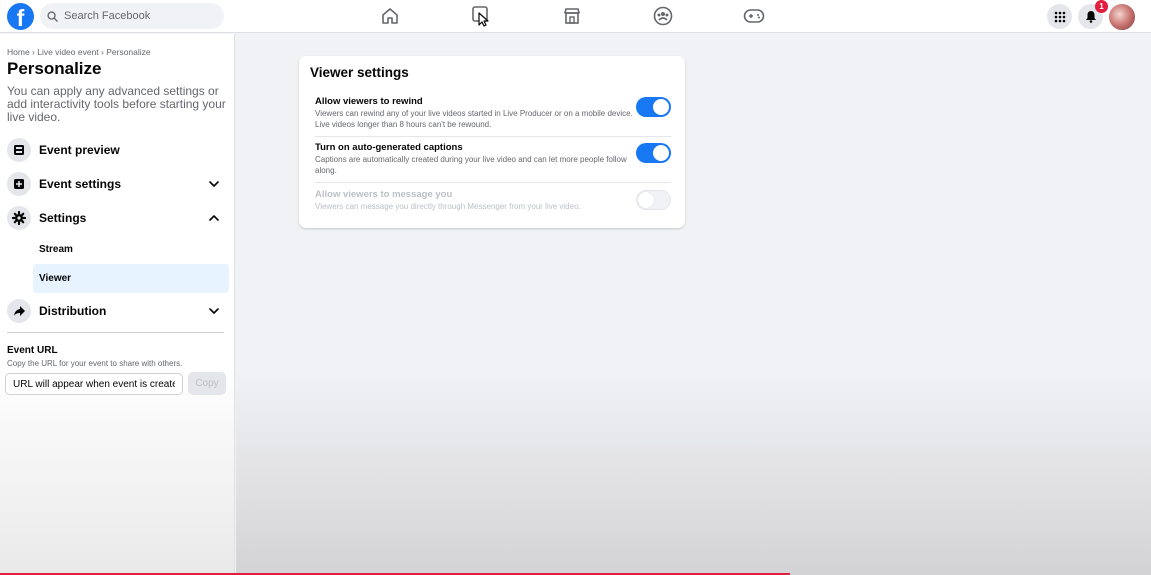 The image size is (1151, 575). Describe the element at coordinates (131, 249) in the screenshot. I see `sidebar-subitem-stream: Stream` at that location.